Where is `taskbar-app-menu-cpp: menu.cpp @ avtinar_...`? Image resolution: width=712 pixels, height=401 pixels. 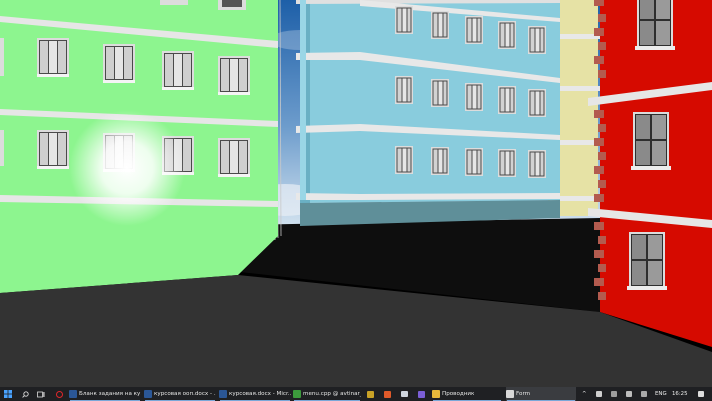
taskbar-app-menu-cpp: menu.cpp @ avtinar_... is located at coordinates (327, 394).